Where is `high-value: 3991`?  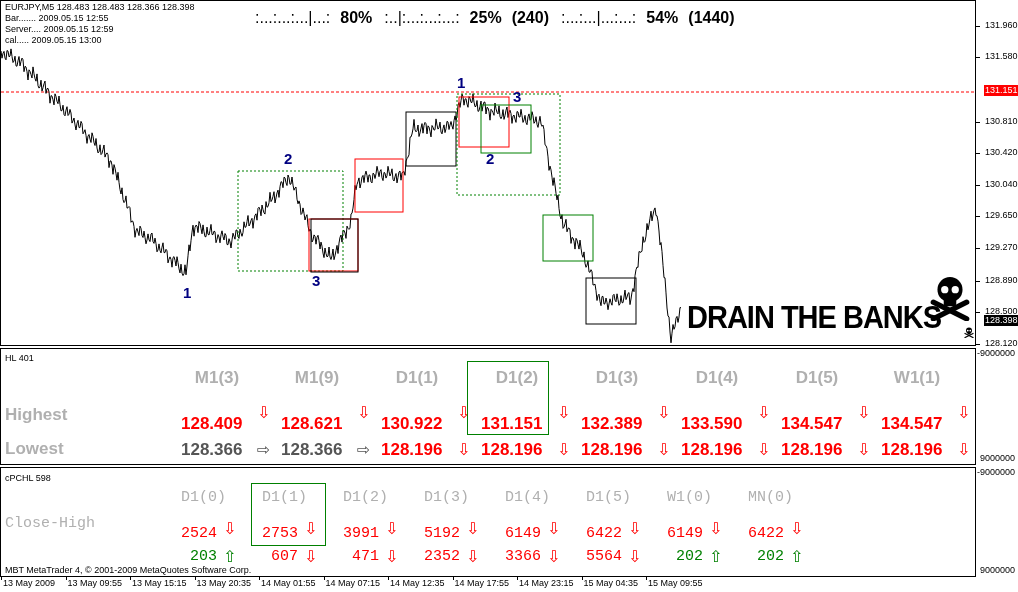 high-value: 3991 is located at coordinates (360, 533).